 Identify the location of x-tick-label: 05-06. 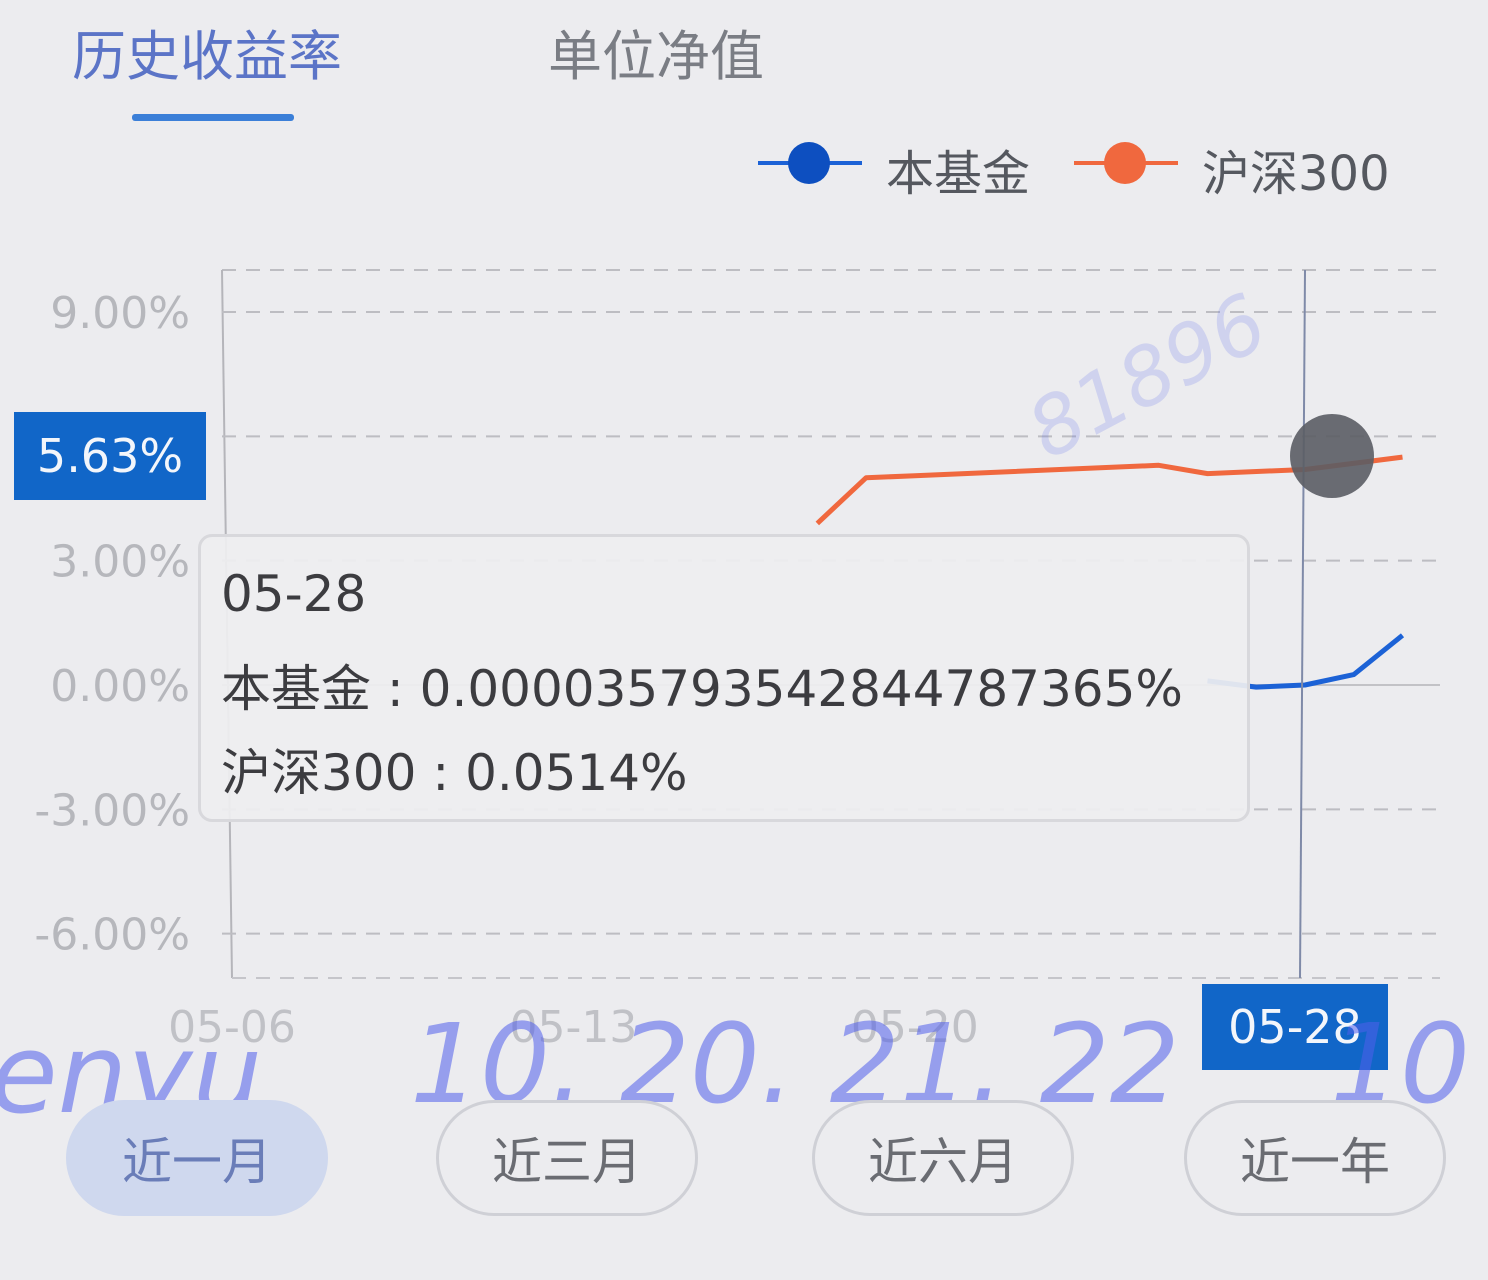
(232, 1027).